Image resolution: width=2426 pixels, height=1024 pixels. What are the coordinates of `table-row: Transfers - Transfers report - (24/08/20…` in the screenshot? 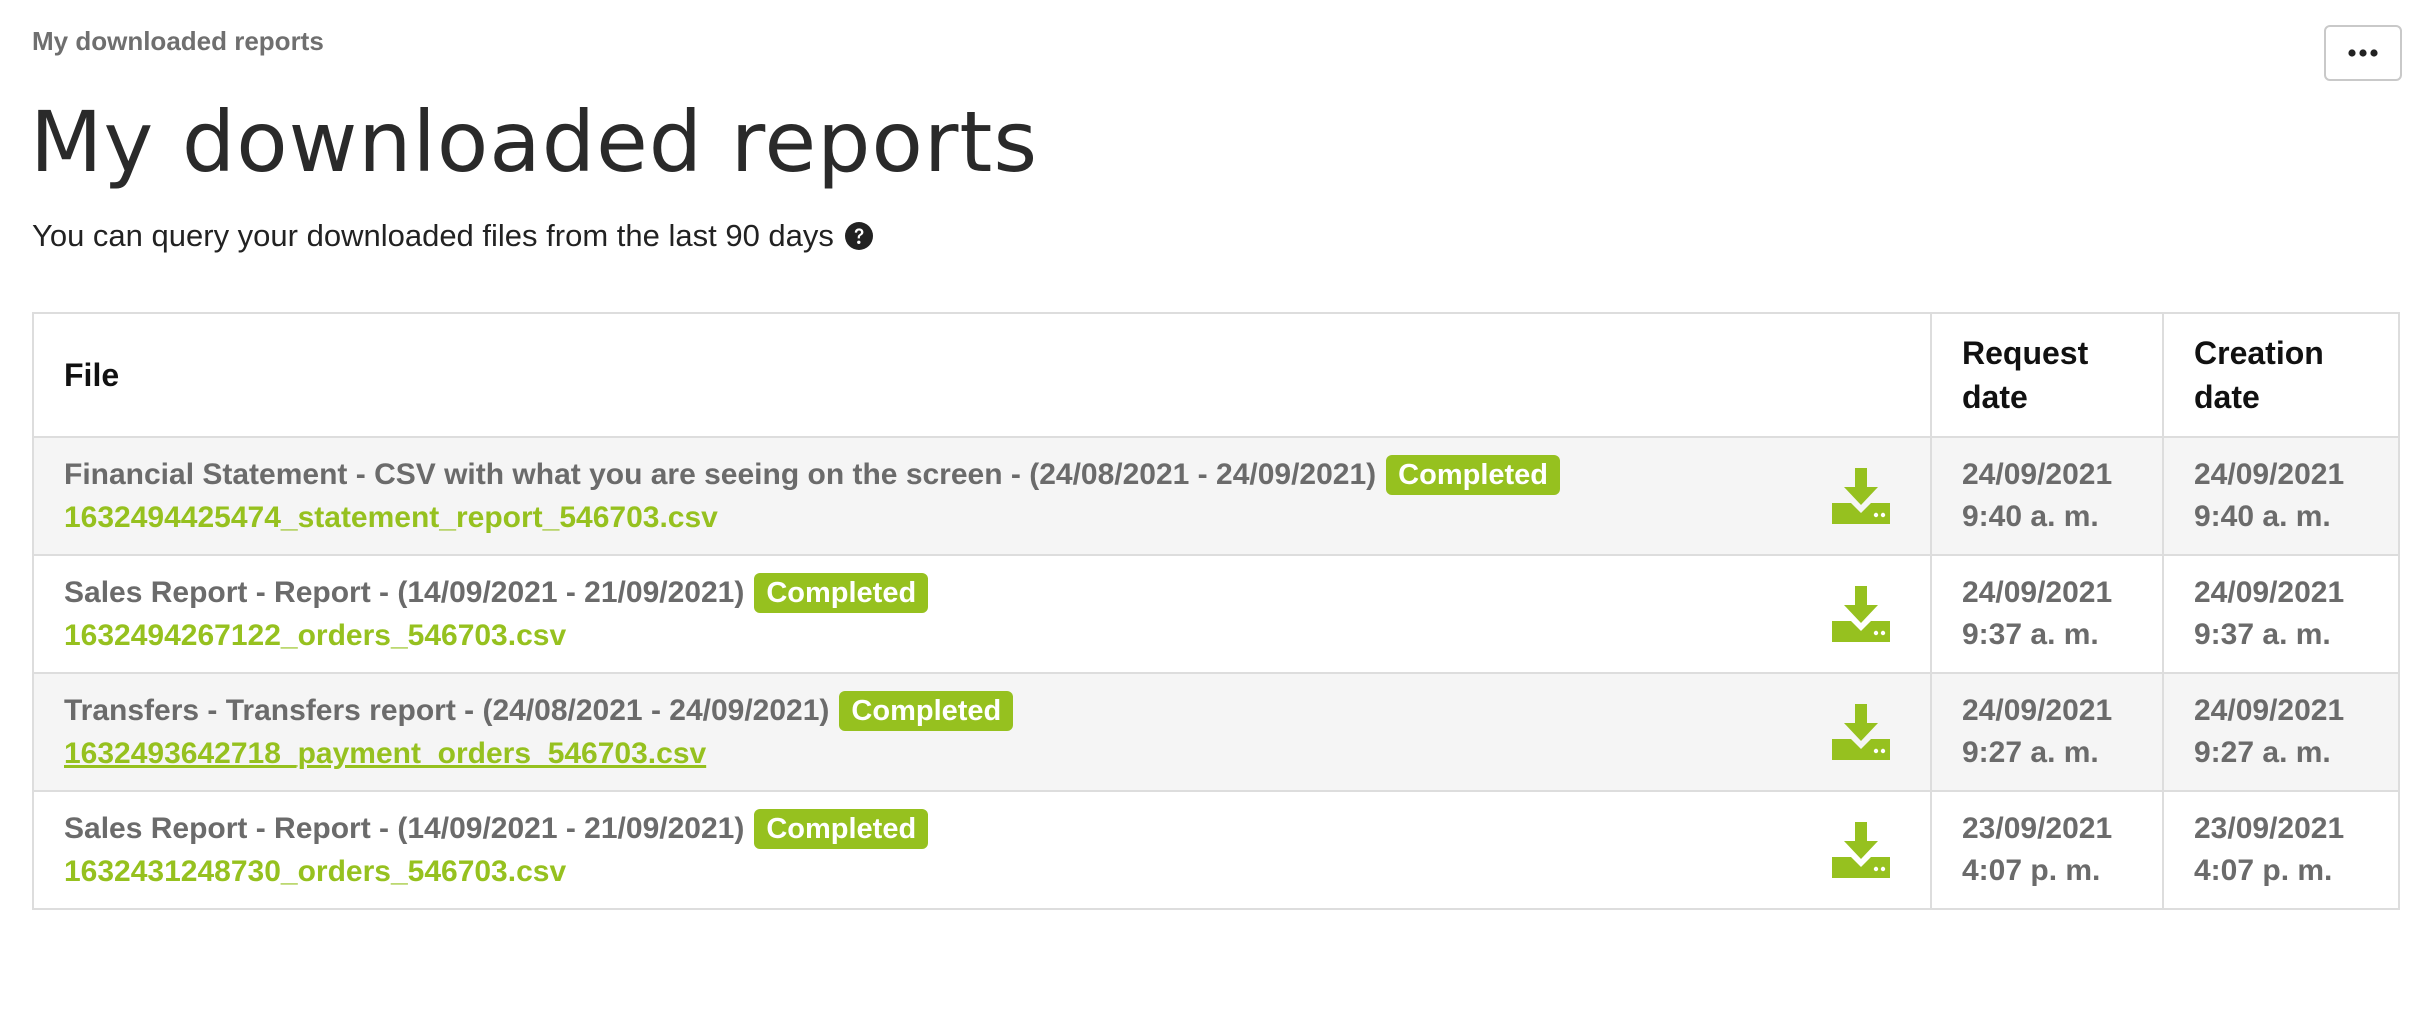 It's located at (1216, 732).